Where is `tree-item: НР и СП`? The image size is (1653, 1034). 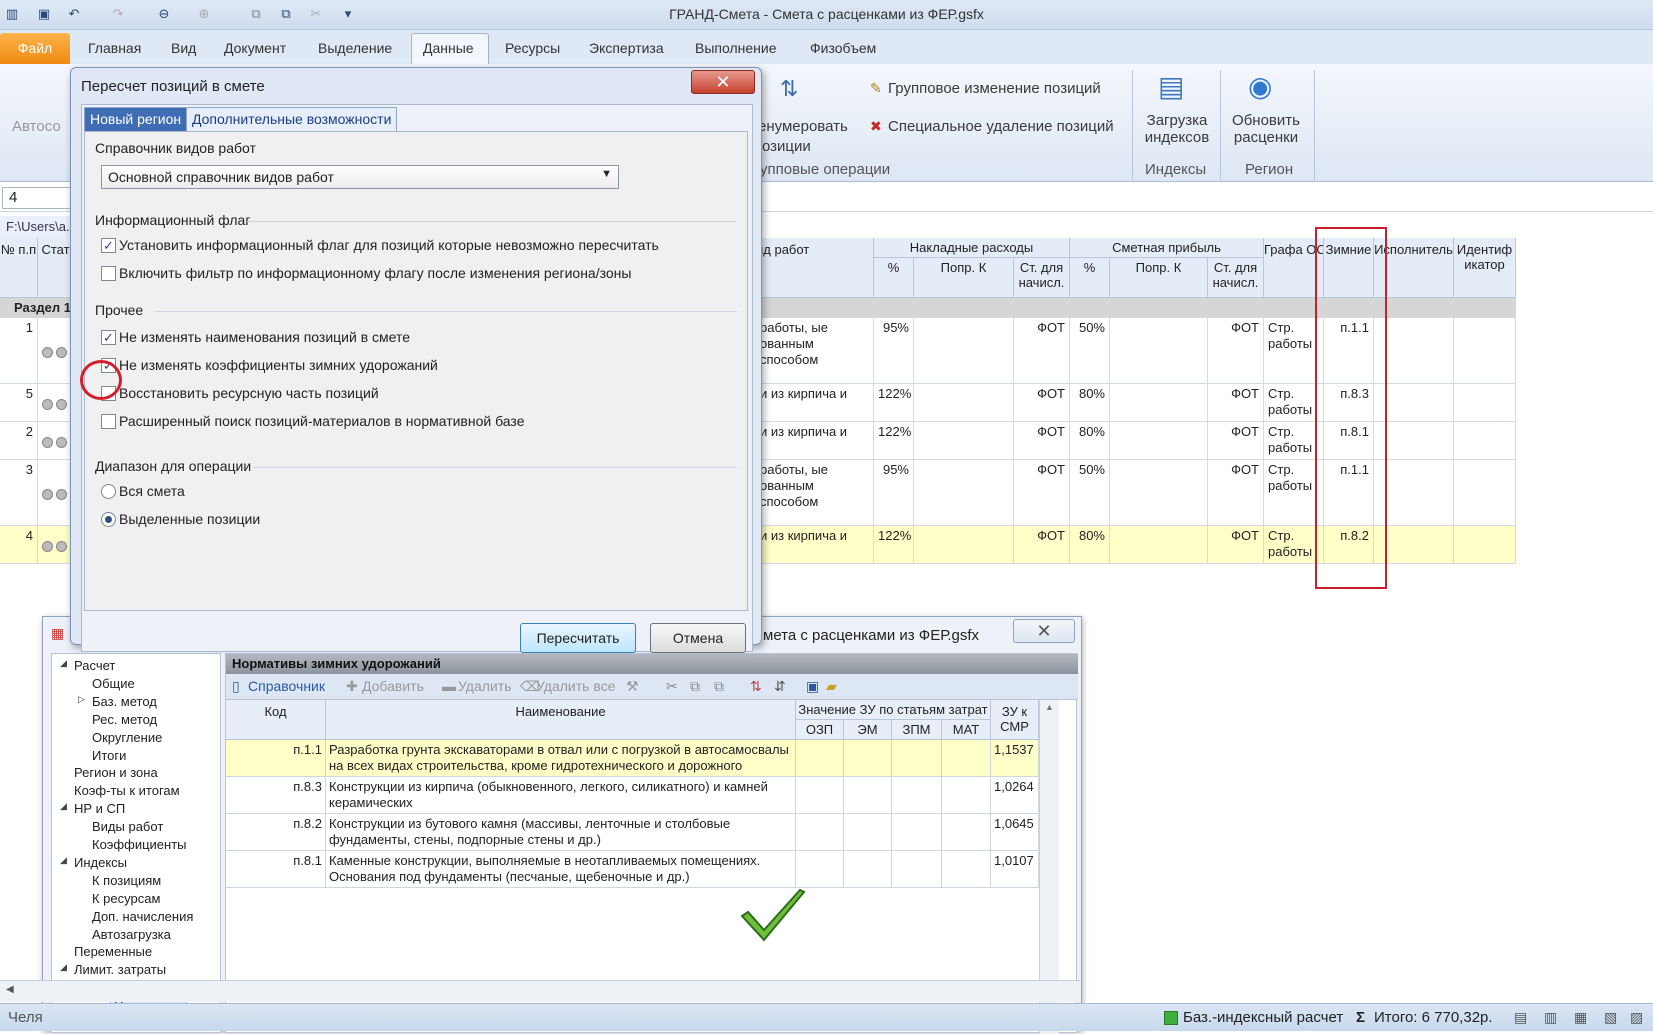
tree-item: НР и СП is located at coordinates (99, 808).